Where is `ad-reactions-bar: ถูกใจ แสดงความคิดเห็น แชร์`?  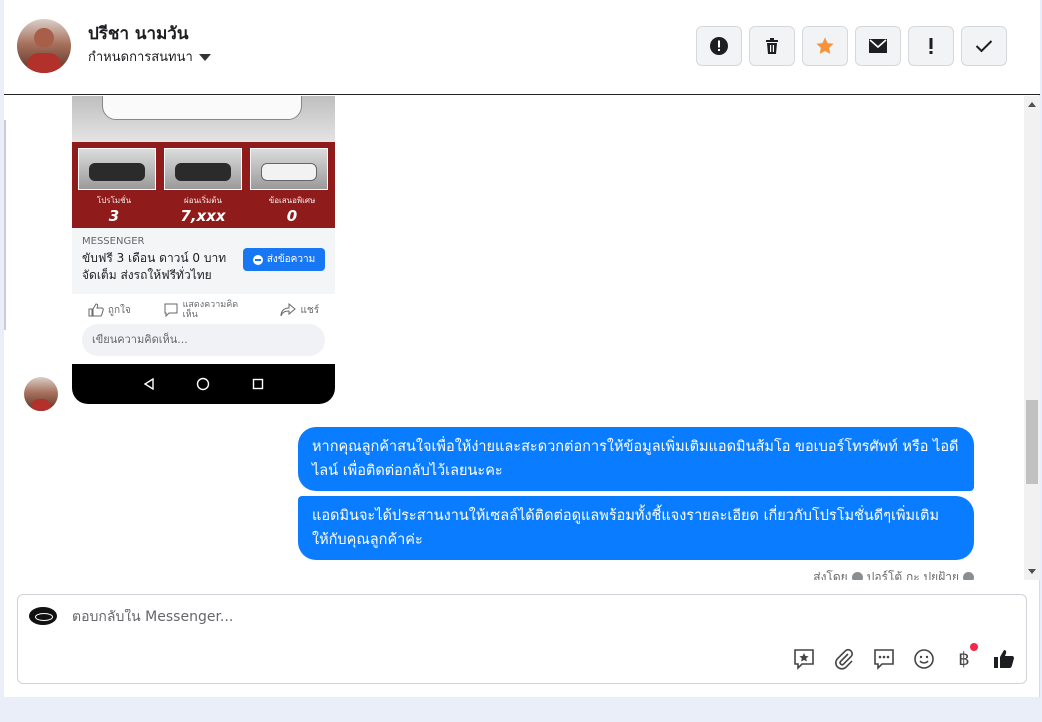
ad-reactions-bar: ถูกใจ แสดงความคิดเห็น แชร์ is located at coordinates (203, 310).